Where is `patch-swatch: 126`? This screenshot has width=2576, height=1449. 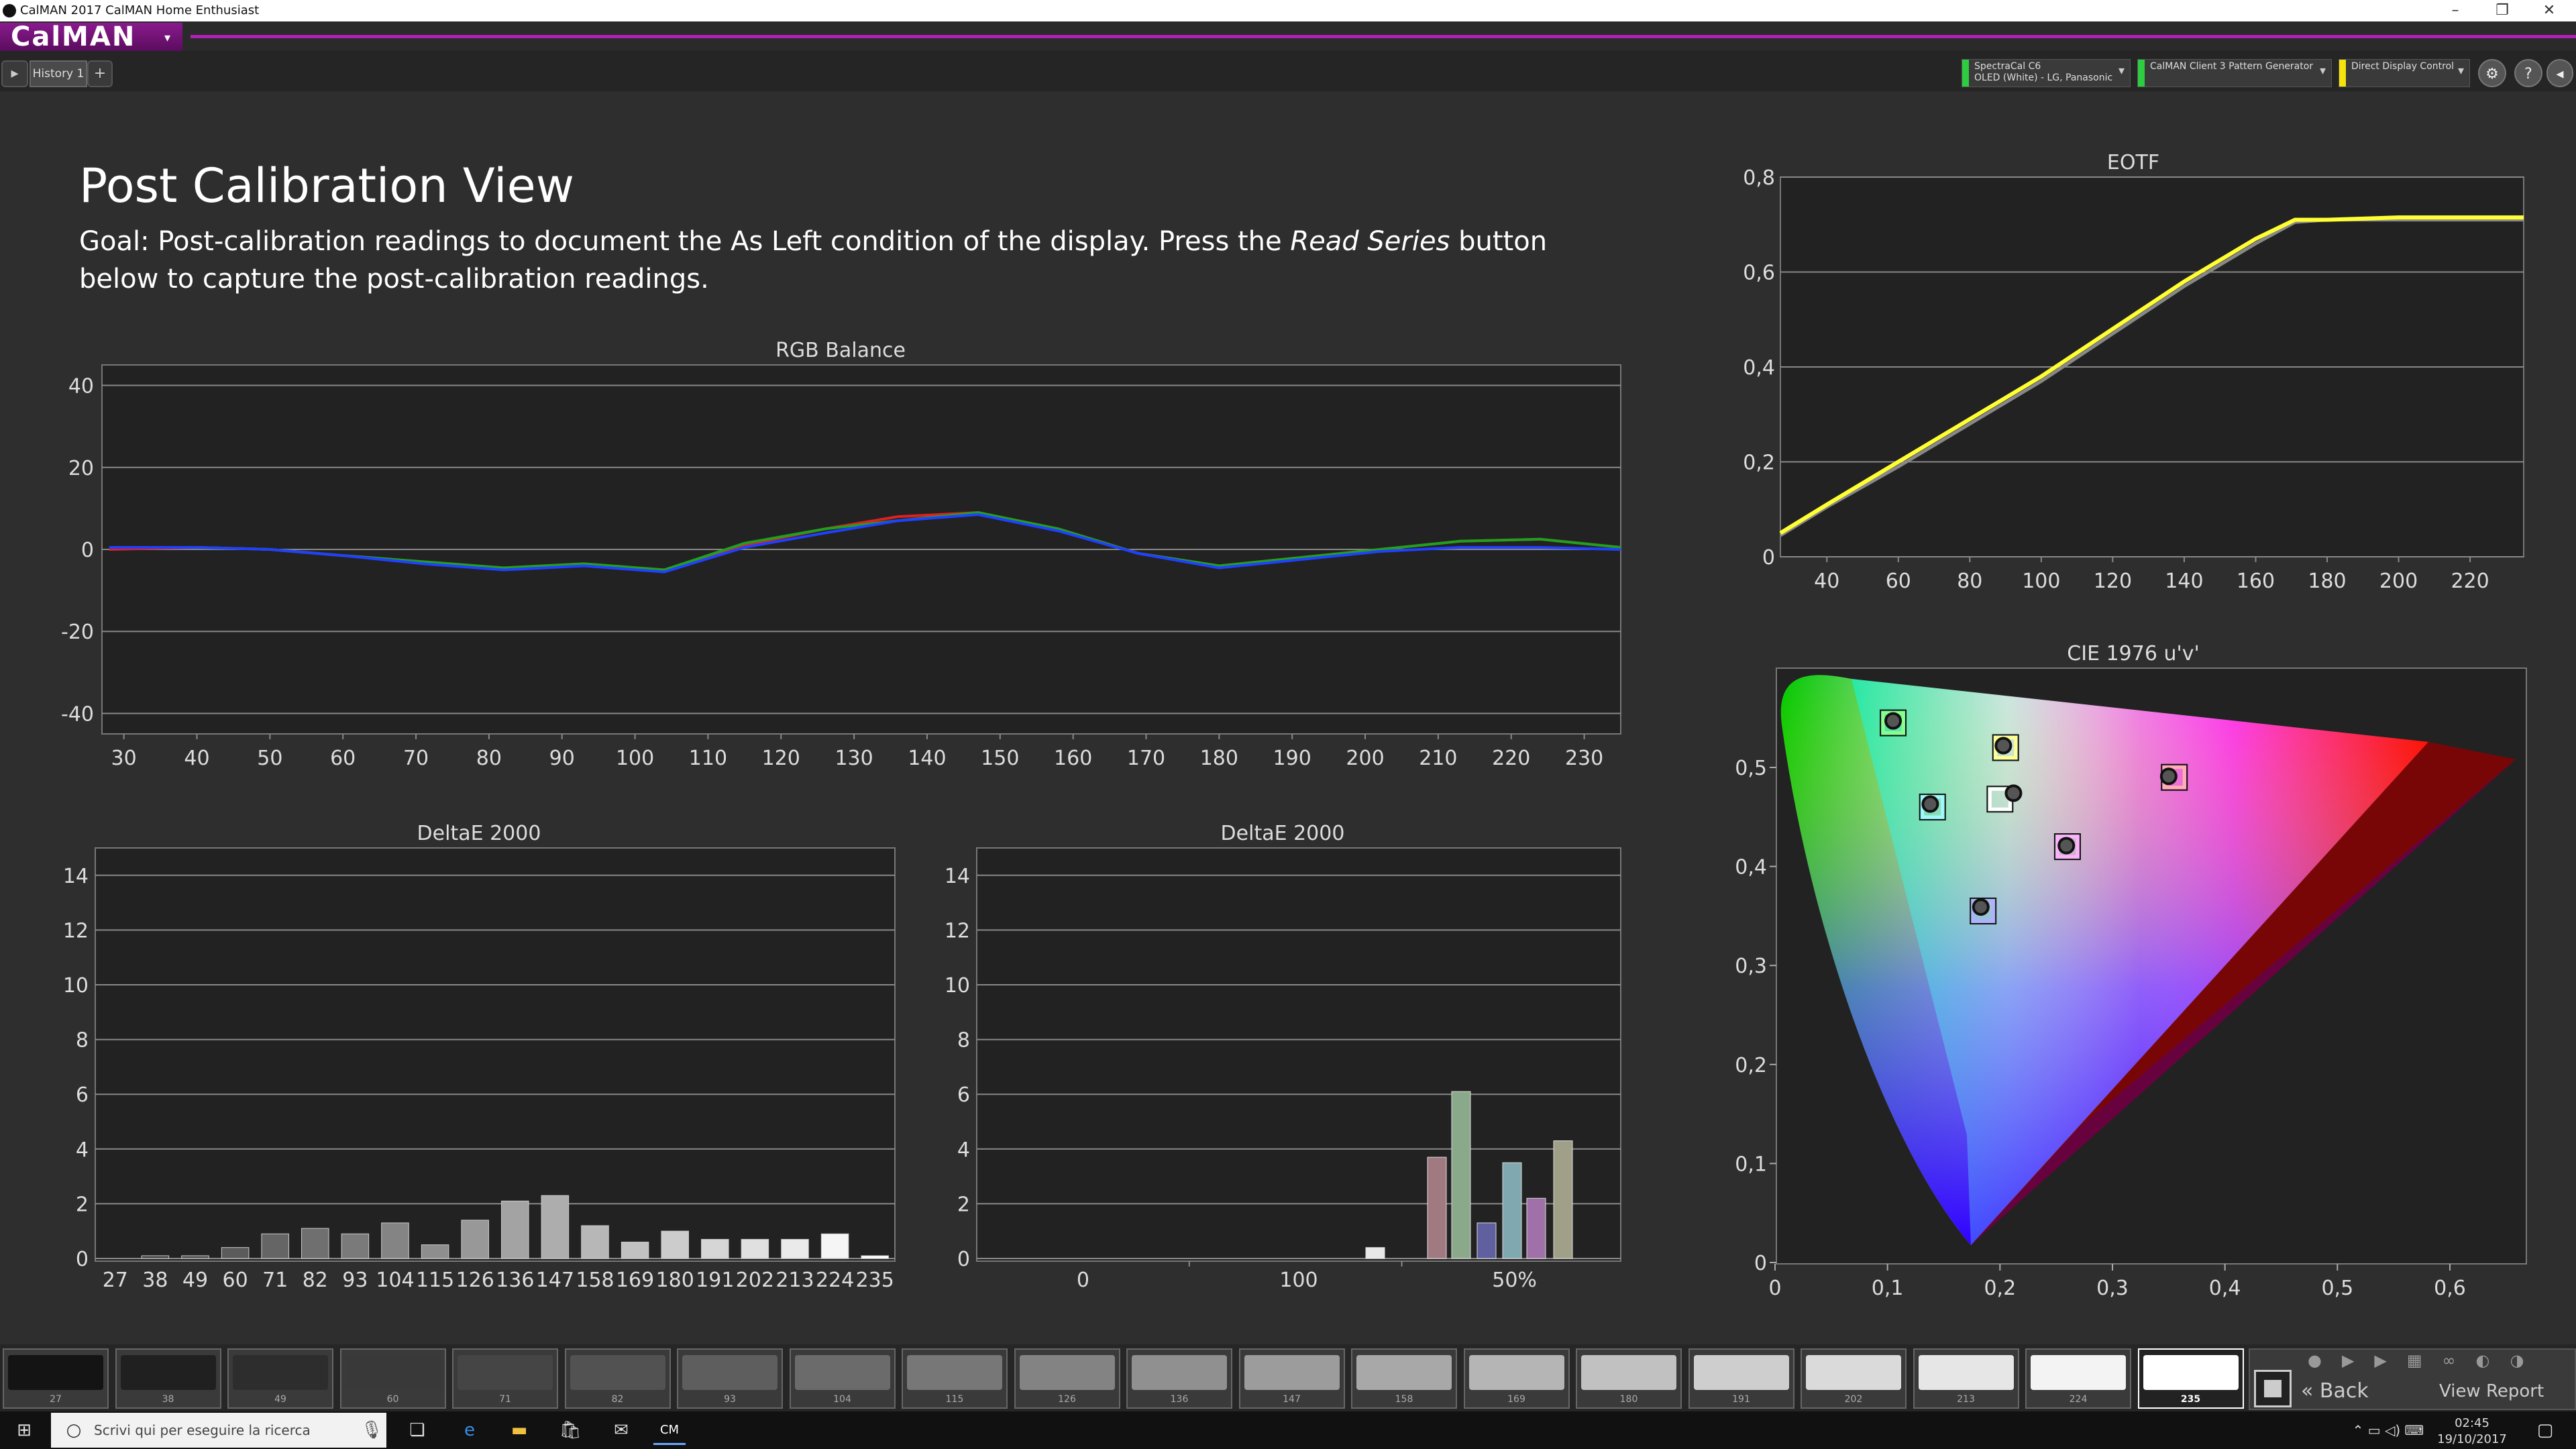
patch-swatch: 126 is located at coordinates (1067, 1378).